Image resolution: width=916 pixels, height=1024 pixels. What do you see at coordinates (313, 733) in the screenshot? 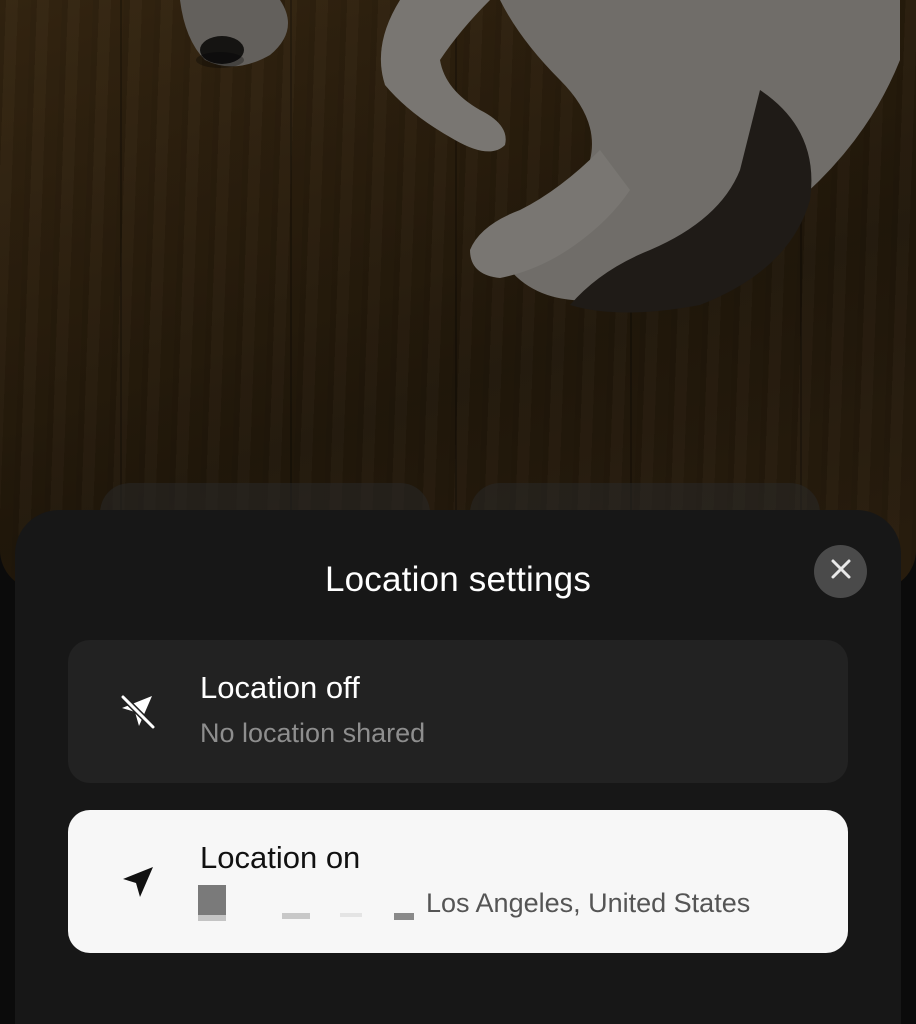
I see `location-off-subtitle: No location shared` at bounding box center [313, 733].